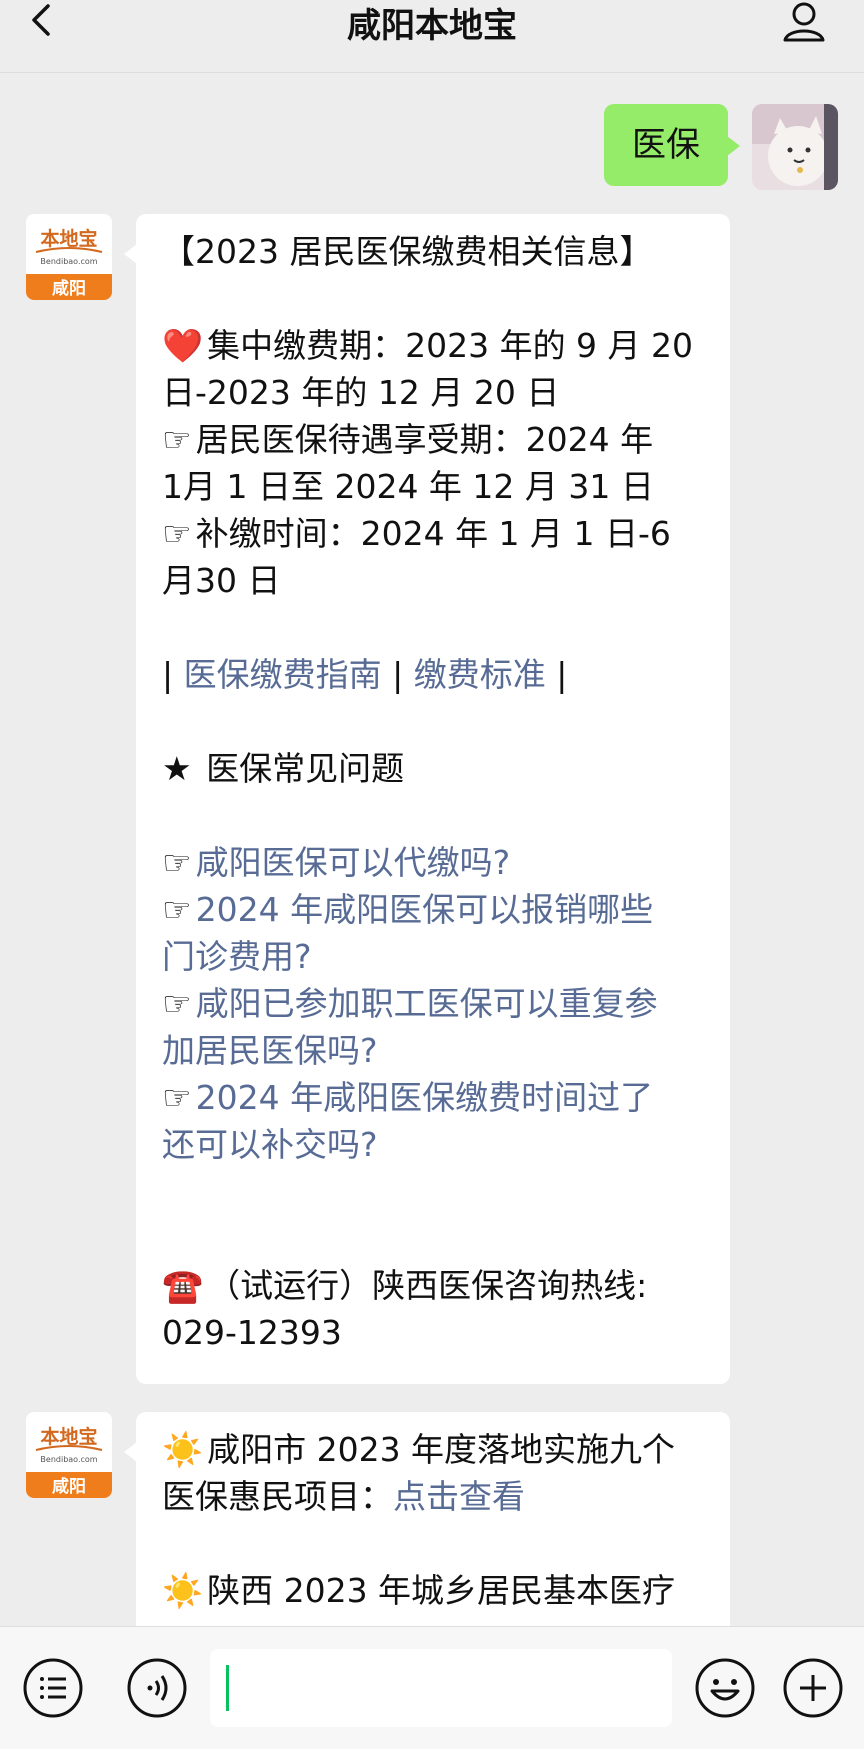 This screenshot has width=864, height=1749. Describe the element at coordinates (433, 533) in the screenshot. I see `late-payment-text: 补缴时间：2024 年 1 月 1 日-6` at that location.